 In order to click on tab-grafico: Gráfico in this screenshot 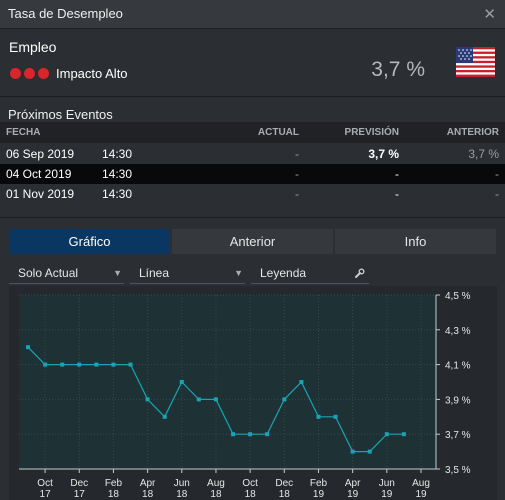, I will do `click(89, 241)`.